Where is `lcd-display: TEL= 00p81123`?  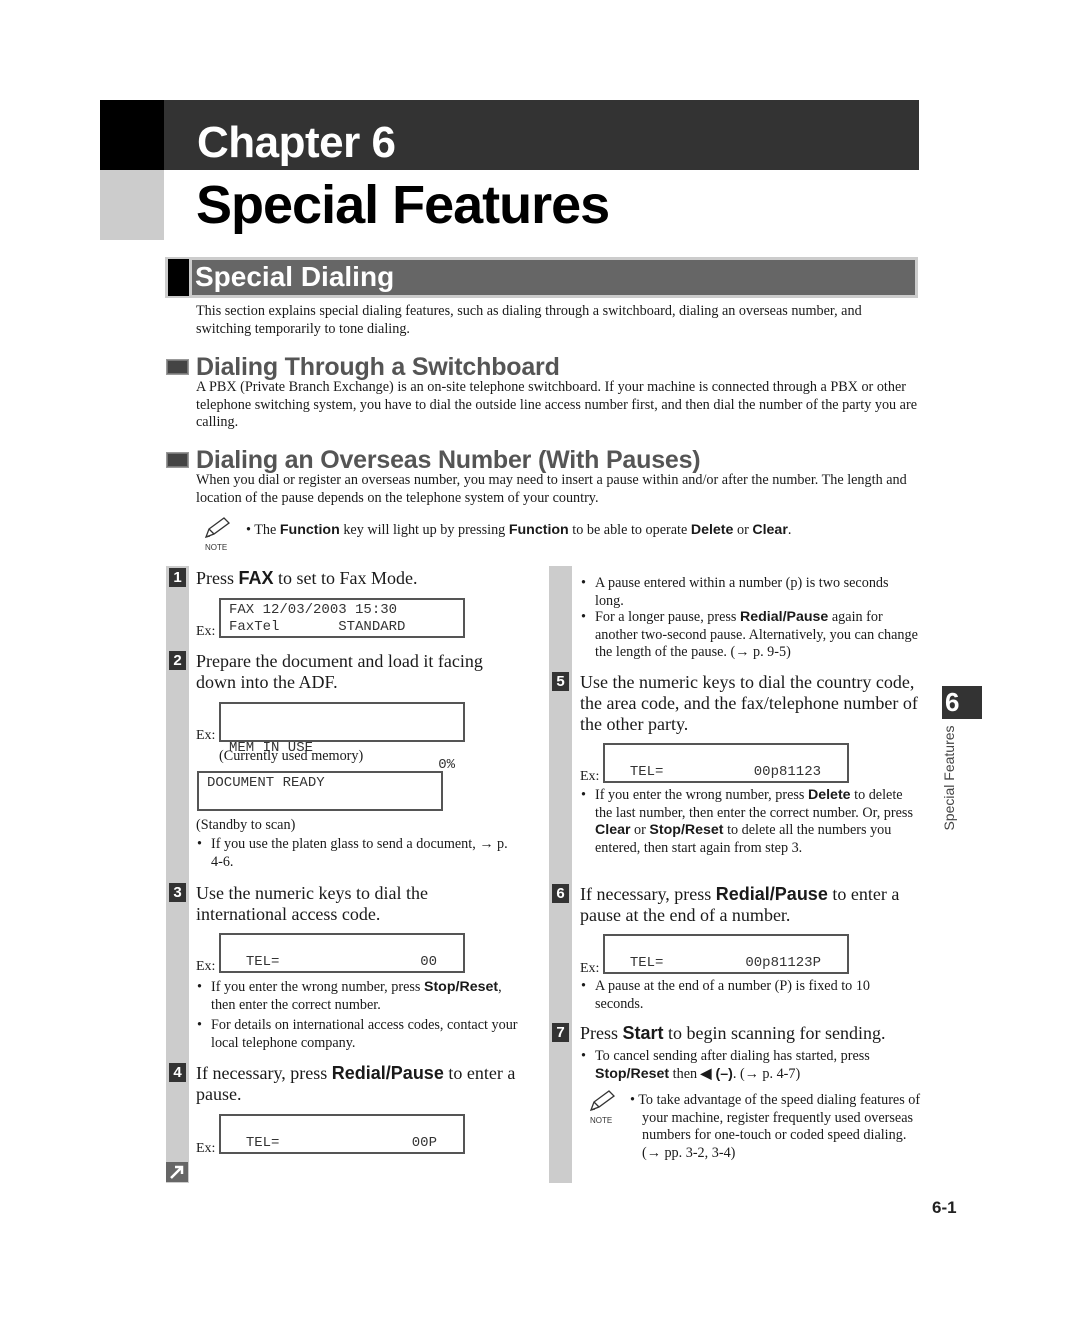 lcd-display: TEL= 00p81123 is located at coordinates (726, 763).